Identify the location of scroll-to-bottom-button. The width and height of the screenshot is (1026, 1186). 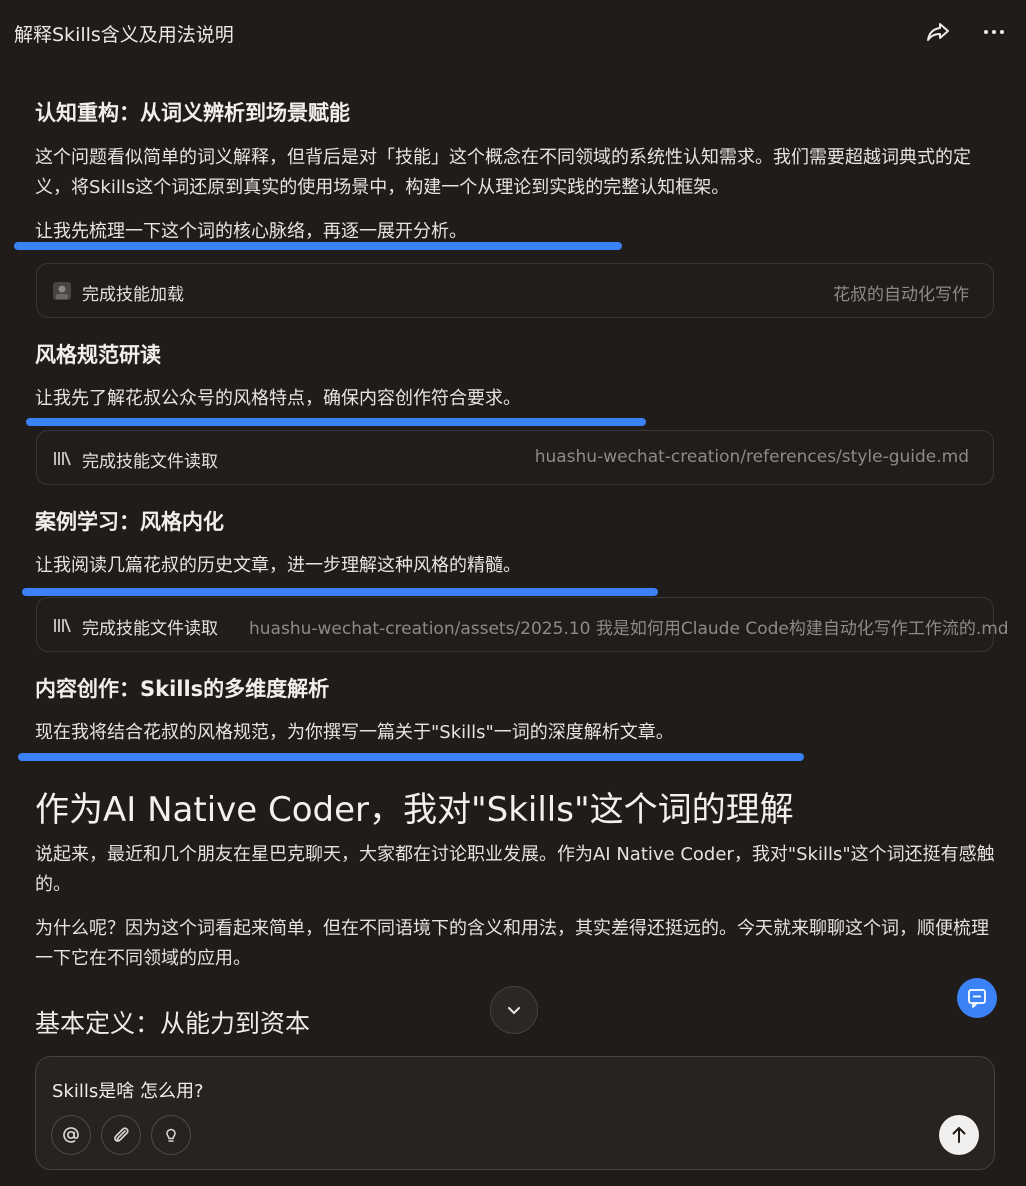
(514, 1010).